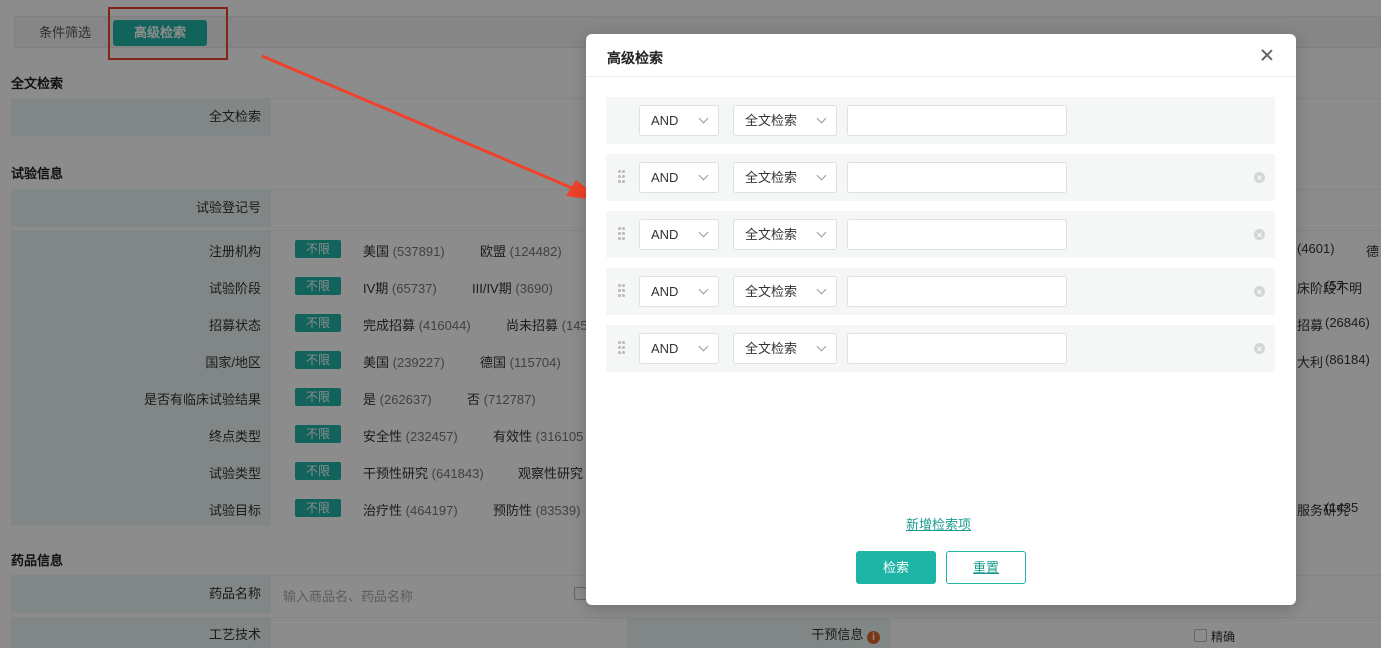 The height and width of the screenshot is (648, 1381). I want to click on add-search-item-link: 新增检索项, so click(938, 523).